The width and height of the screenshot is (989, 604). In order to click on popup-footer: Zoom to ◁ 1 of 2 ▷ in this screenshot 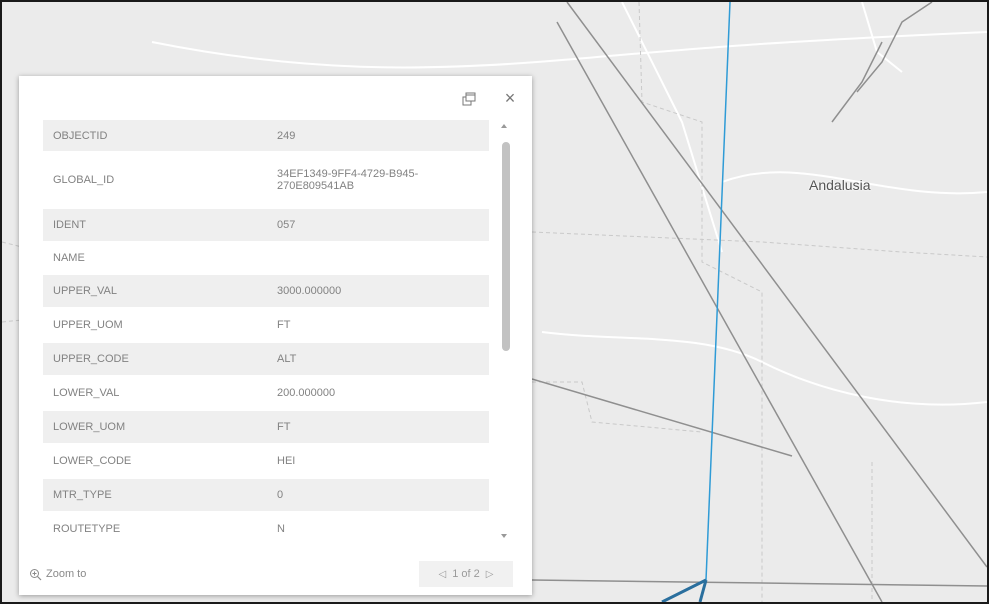, I will do `click(275, 574)`.